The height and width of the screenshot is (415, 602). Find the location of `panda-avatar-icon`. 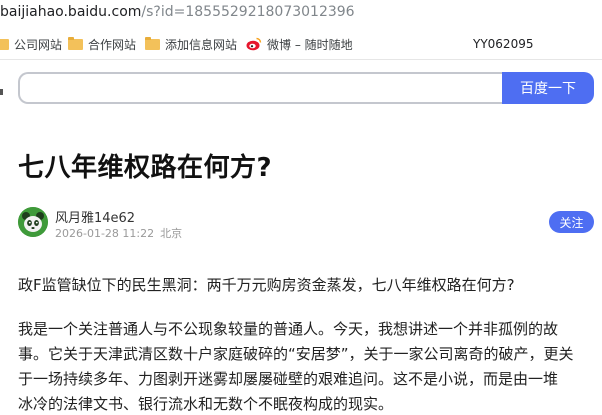

panda-avatar-icon is located at coordinates (33, 222).